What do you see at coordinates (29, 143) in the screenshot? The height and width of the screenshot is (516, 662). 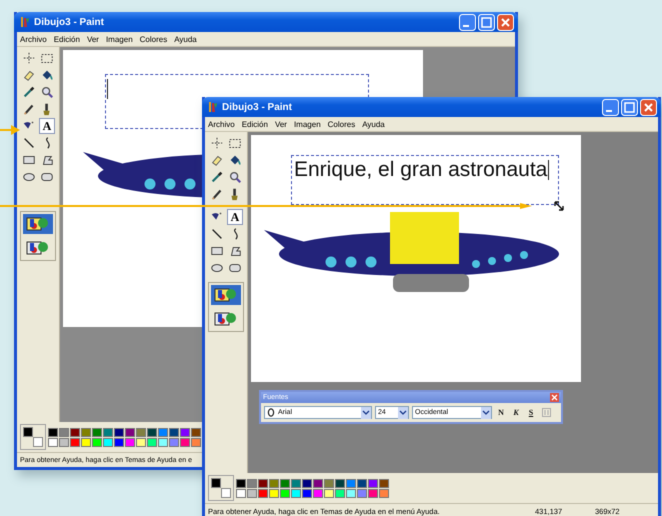 I see `line-icon` at bounding box center [29, 143].